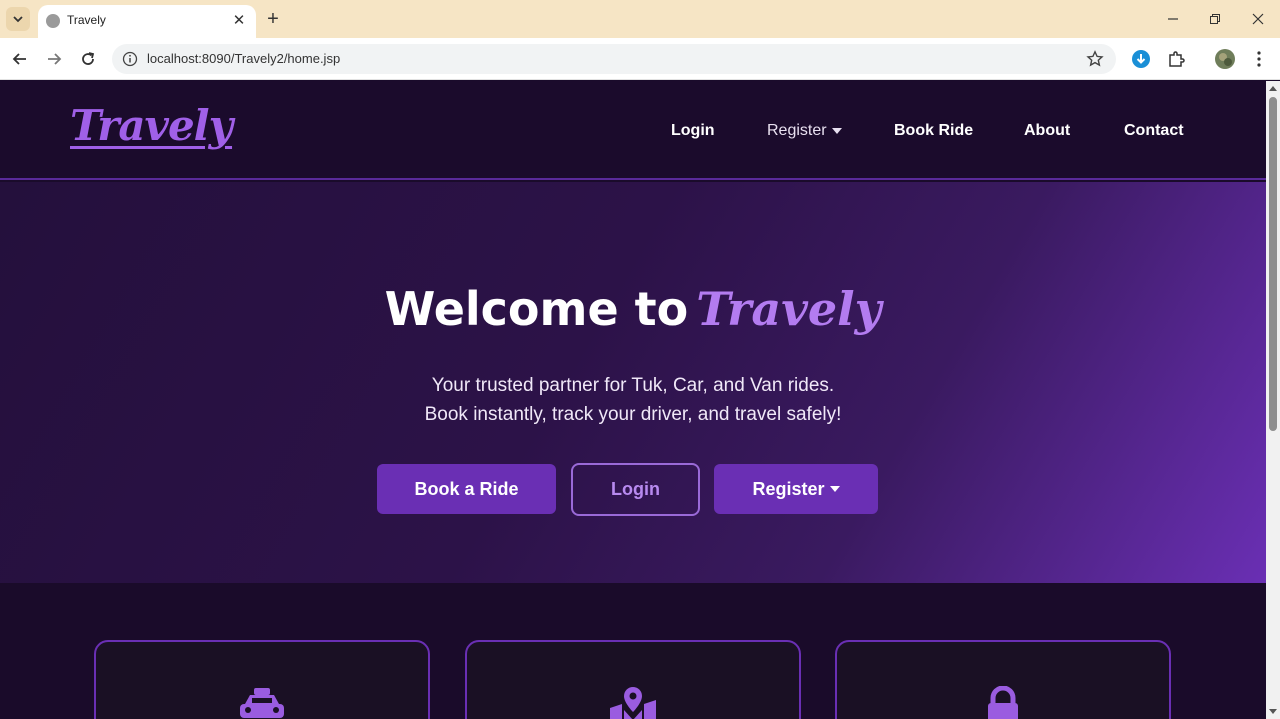 The height and width of the screenshot is (719, 1280). Describe the element at coordinates (147, 21) in the screenshot. I see `browser-tab: Travely ✕` at that location.